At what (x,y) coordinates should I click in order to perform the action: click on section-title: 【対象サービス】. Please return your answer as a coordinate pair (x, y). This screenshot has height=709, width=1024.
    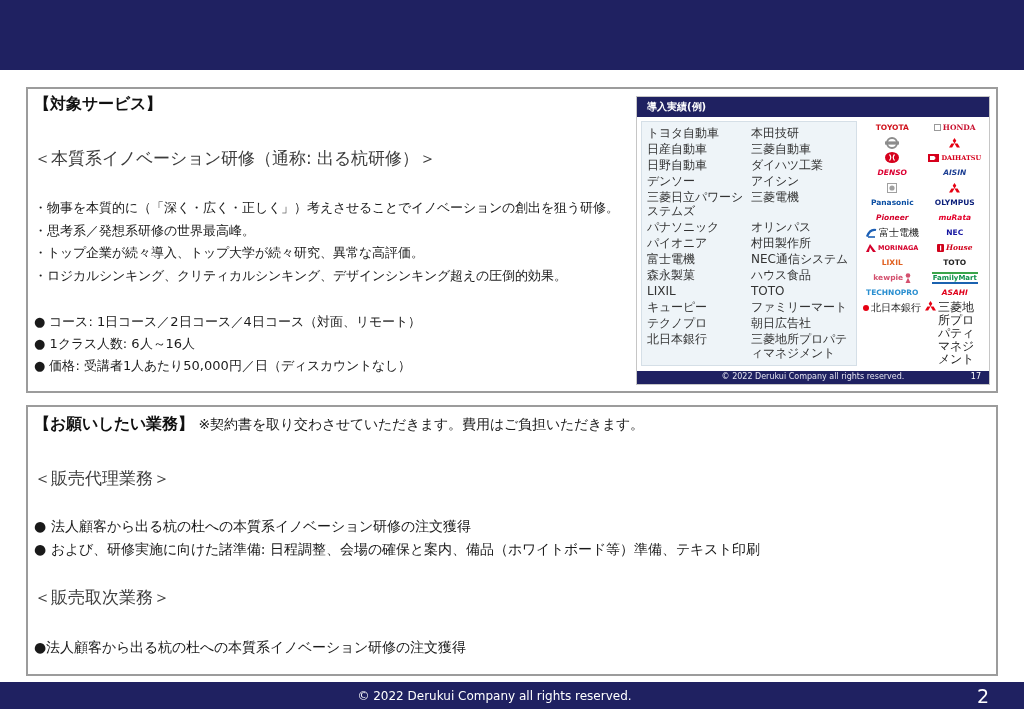
    Looking at the image, I should click on (98, 104).